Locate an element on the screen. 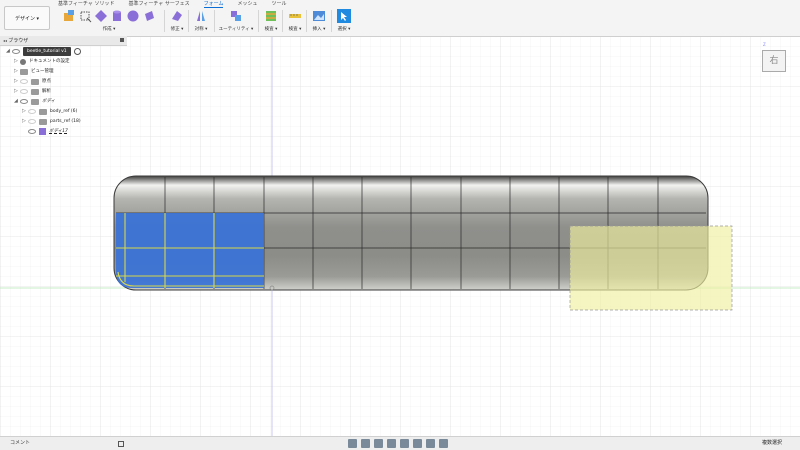 The image size is (800, 450). check-group: 検査 ▾ is located at coordinates (295, 21).